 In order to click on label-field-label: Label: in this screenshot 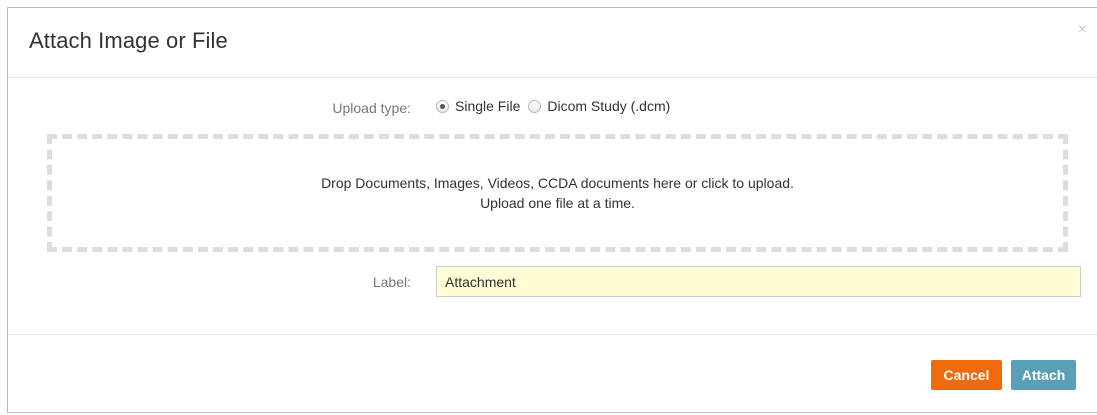, I will do `click(391, 282)`.